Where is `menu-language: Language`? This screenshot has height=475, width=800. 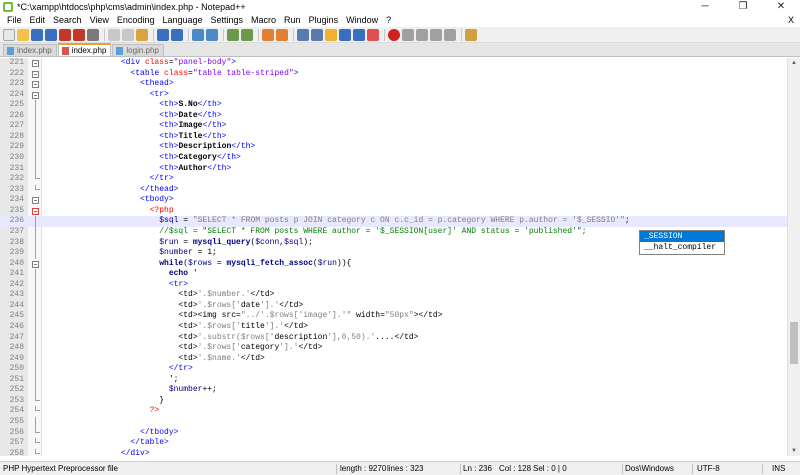 menu-language: Language is located at coordinates (182, 20).